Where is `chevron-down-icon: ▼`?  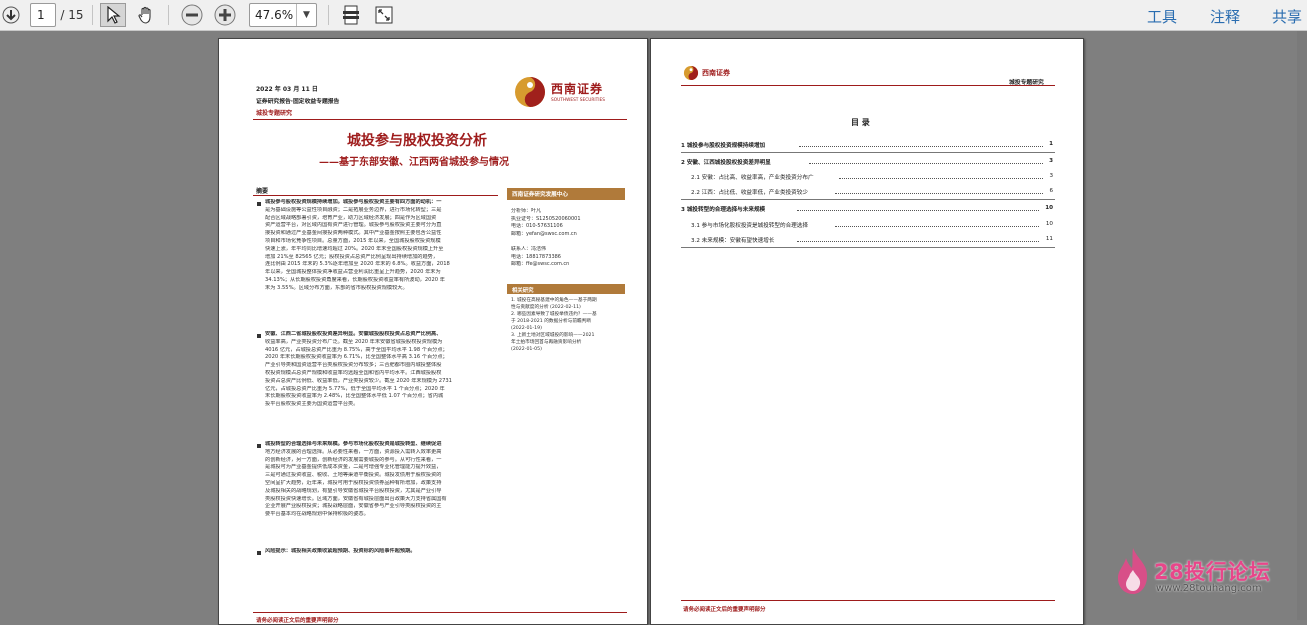
chevron-down-icon: ▼ is located at coordinates (306, 15).